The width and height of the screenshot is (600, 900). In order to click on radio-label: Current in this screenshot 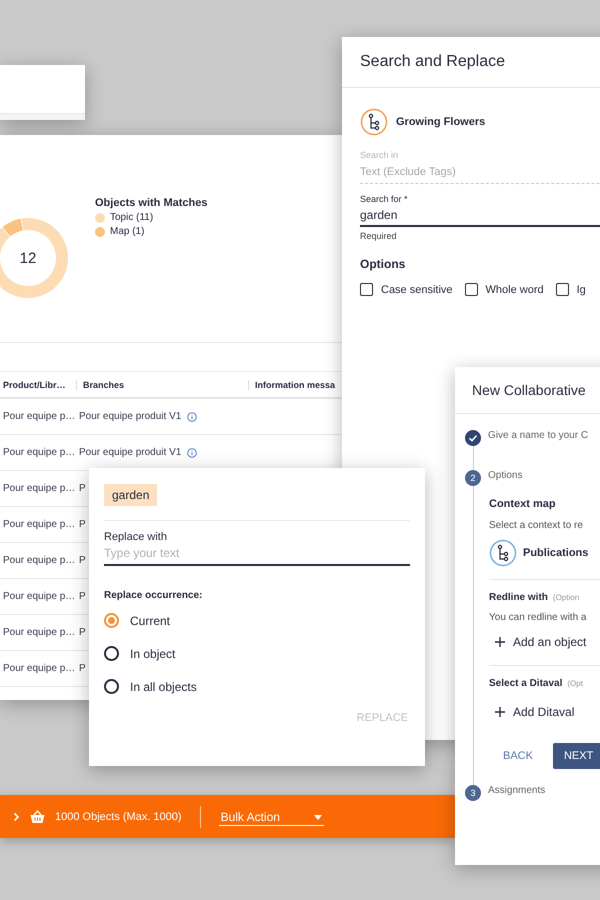, I will do `click(150, 621)`.